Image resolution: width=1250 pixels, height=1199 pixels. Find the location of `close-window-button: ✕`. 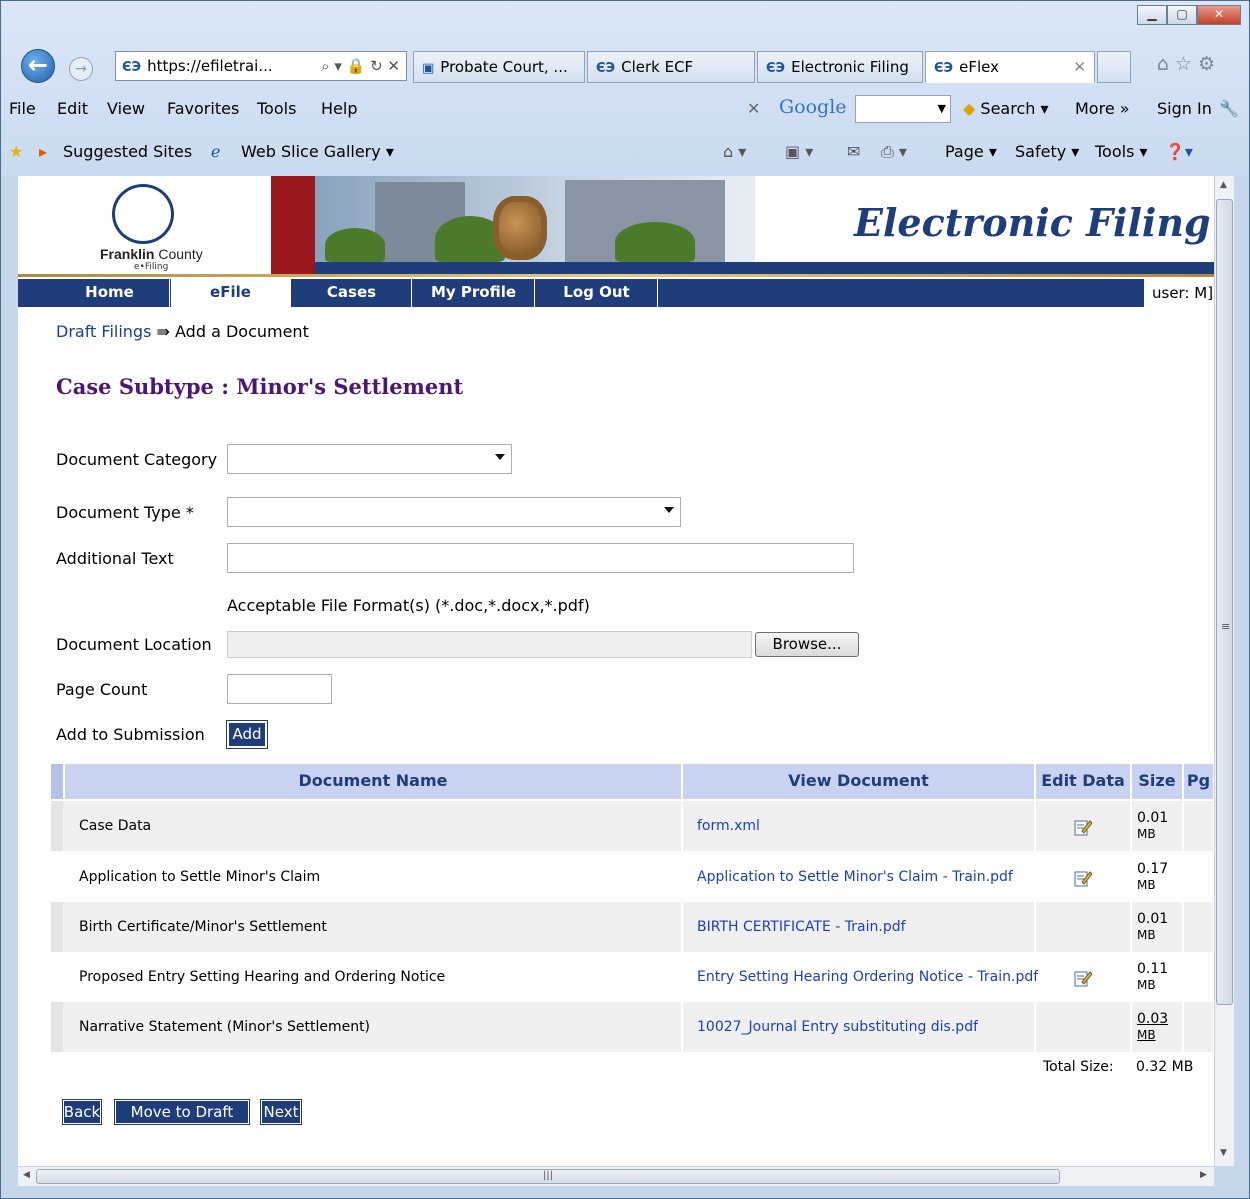

close-window-button: ✕ is located at coordinates (1219, 15).